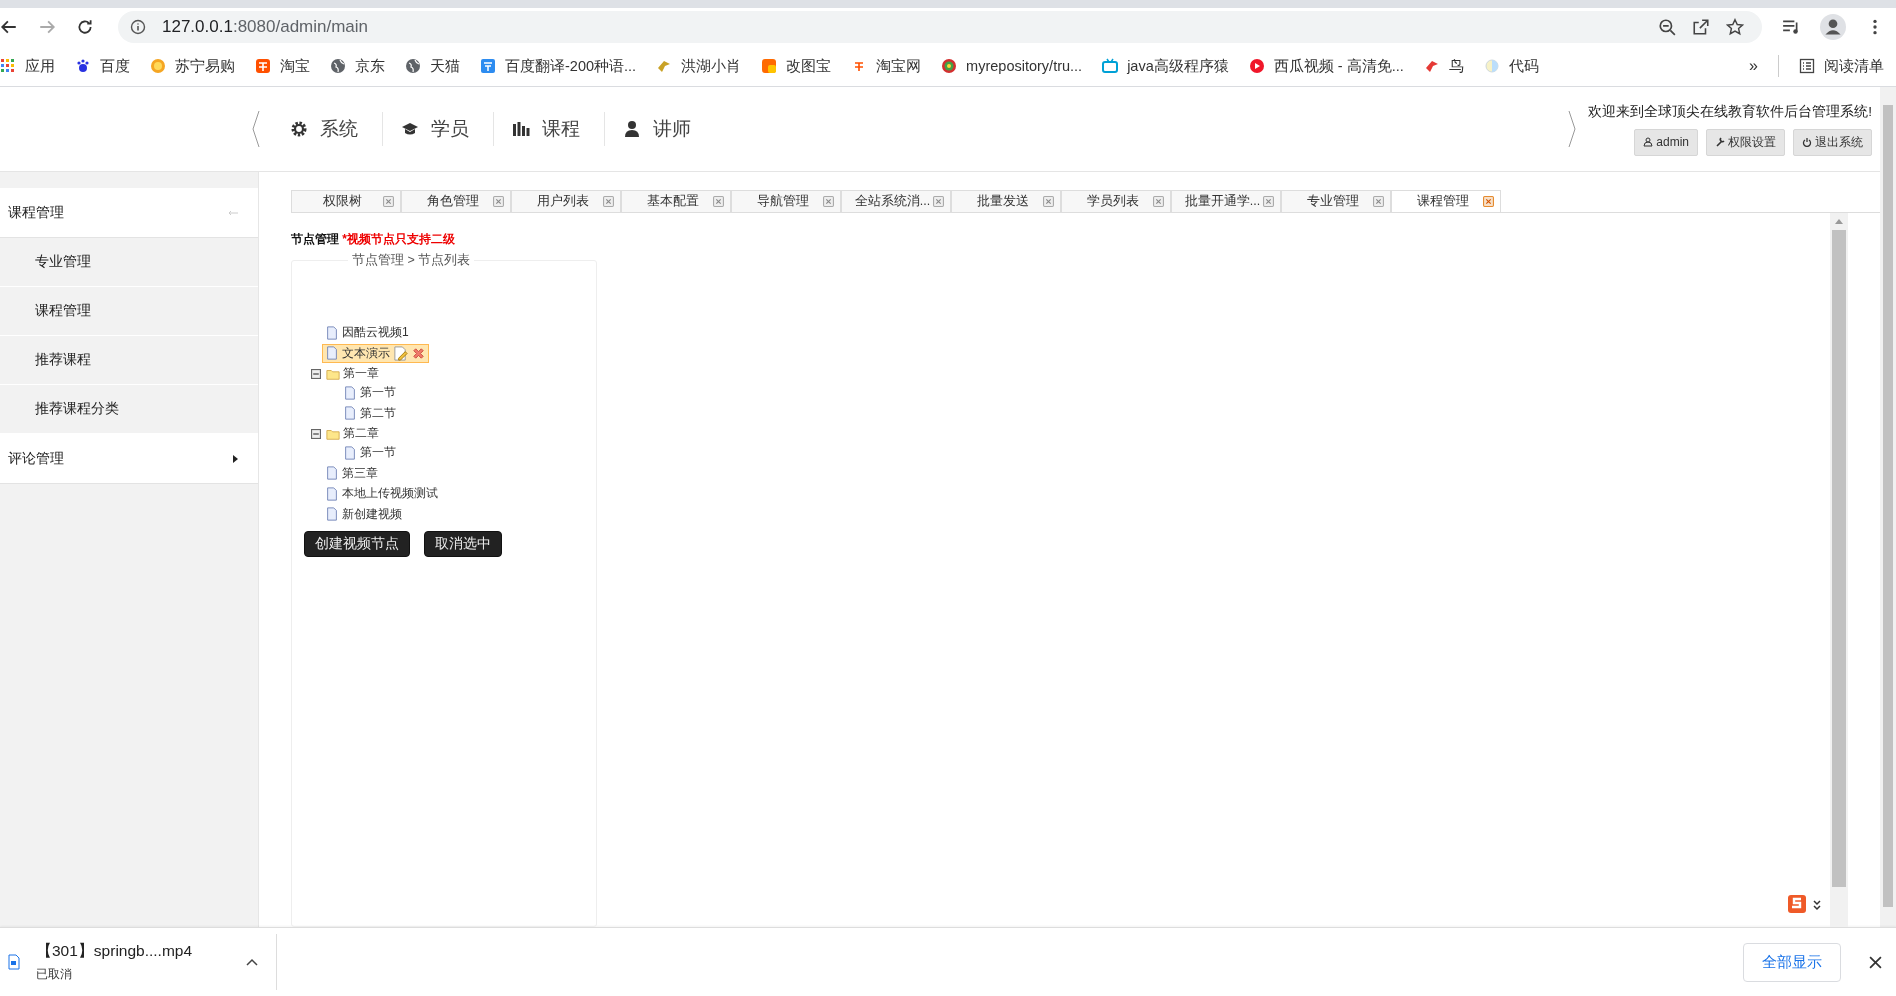 The width and height of the screenshot is (1896, 996). I want to click on action-button: 创建视频节点, so click(357, 544).